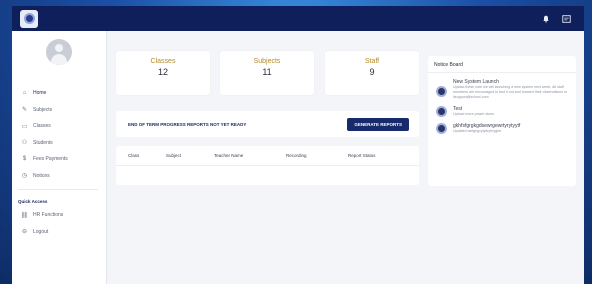 The height and width of the screenshot is (284, 592). What do you see at coordinates (59, 176) in the screenshot?
I see `sidebar-item-notices: ◷ Notices` at bounding box center [59, 176].